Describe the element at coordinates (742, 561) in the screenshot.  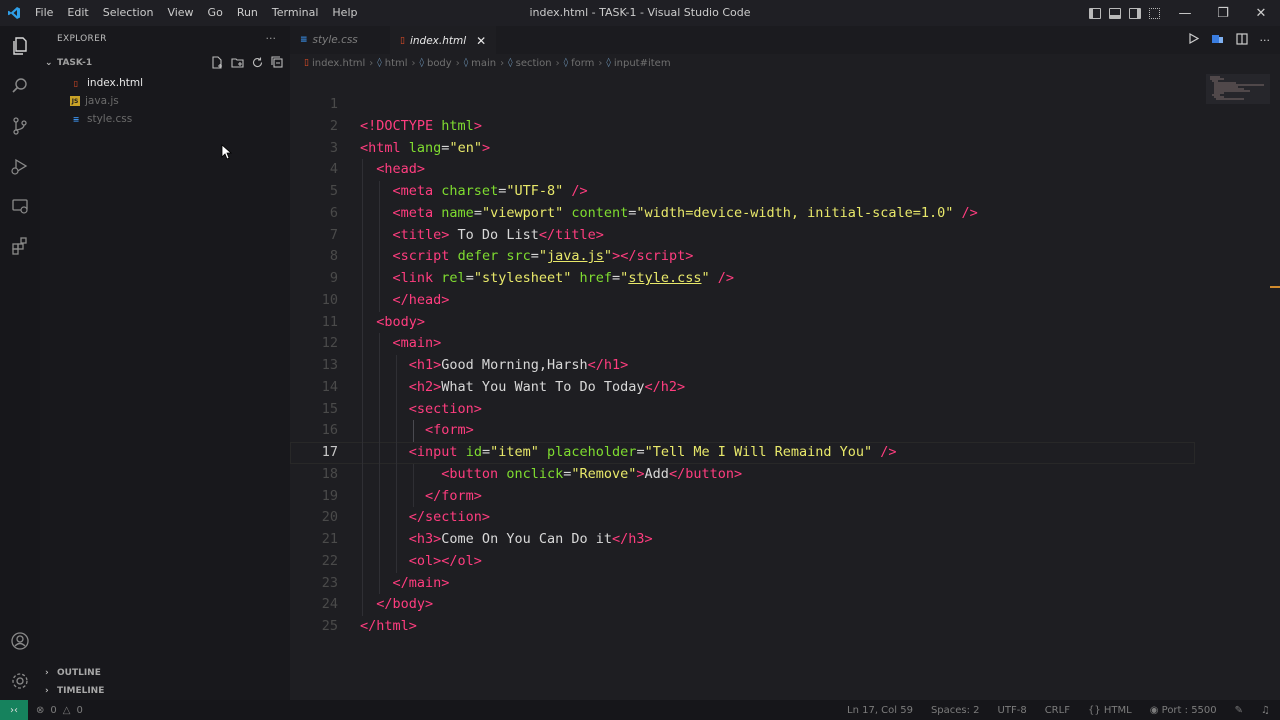
I see `code-line: 22 <ol></ol>` at that location.